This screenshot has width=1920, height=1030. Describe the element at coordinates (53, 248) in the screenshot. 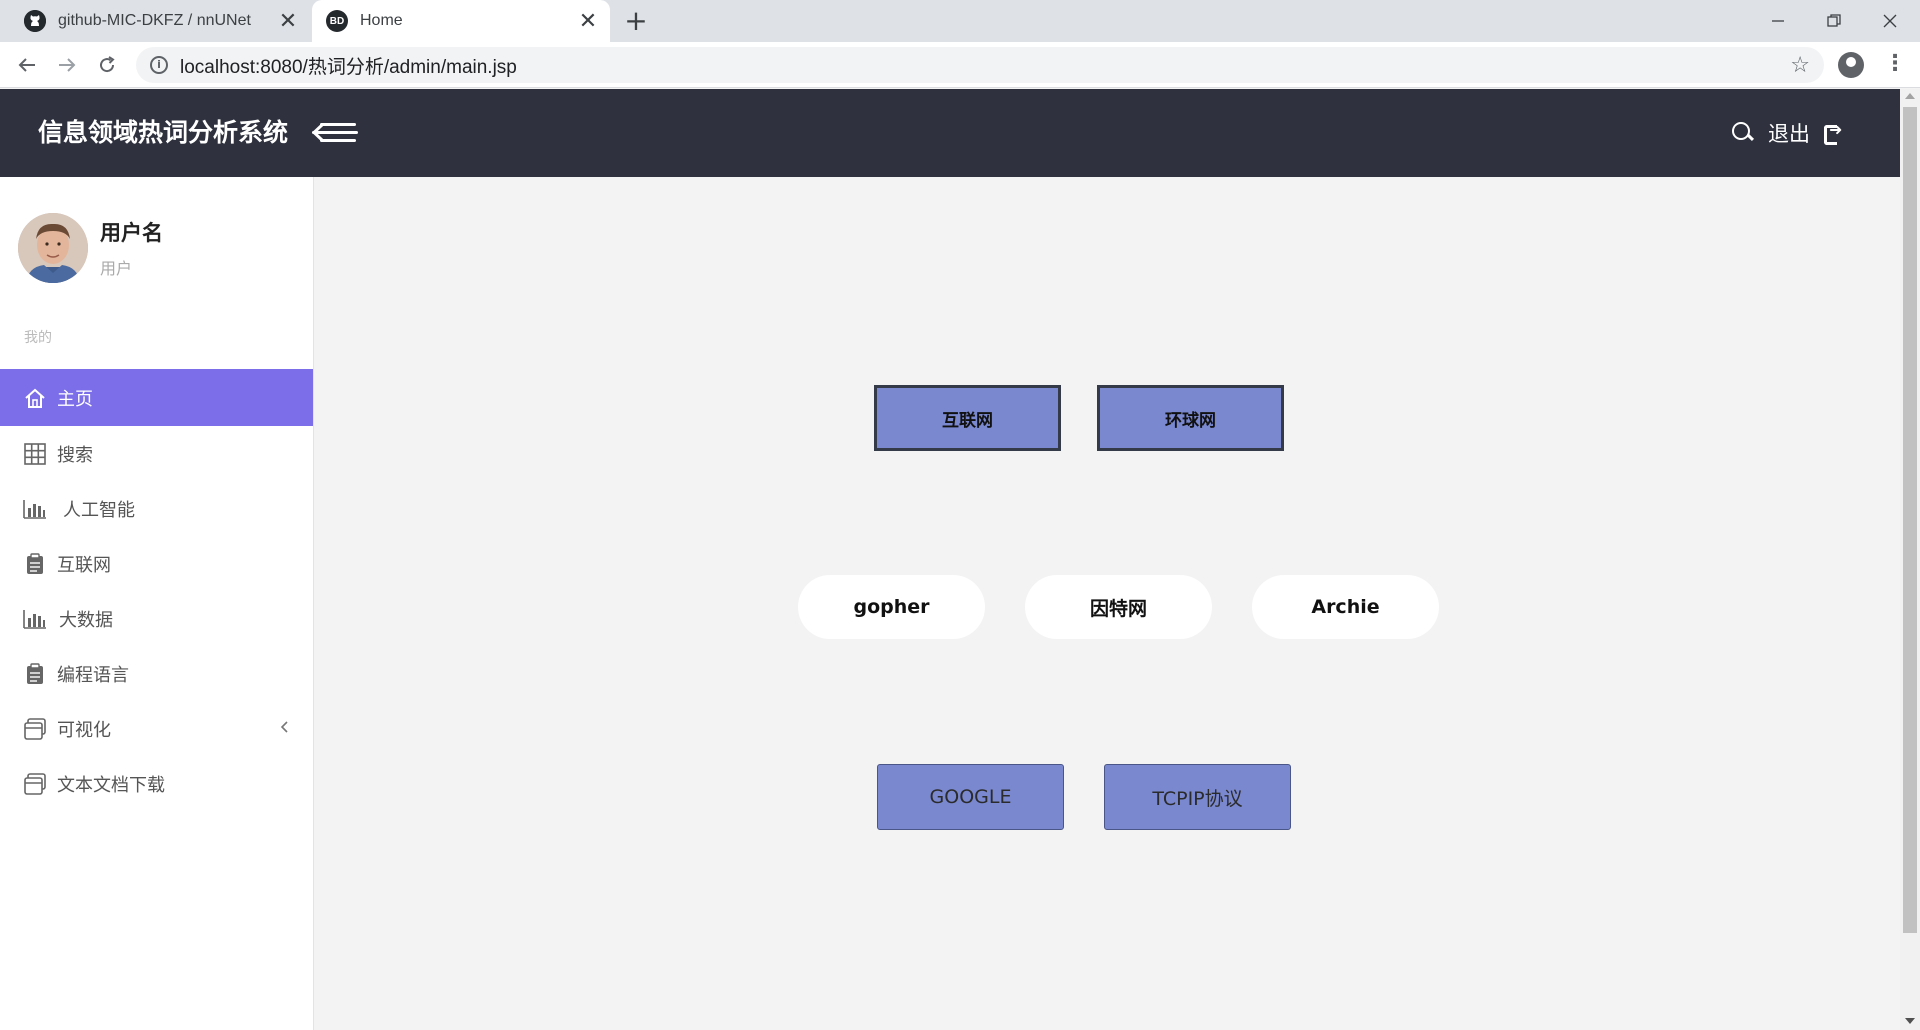

I see `avatar` at that location.